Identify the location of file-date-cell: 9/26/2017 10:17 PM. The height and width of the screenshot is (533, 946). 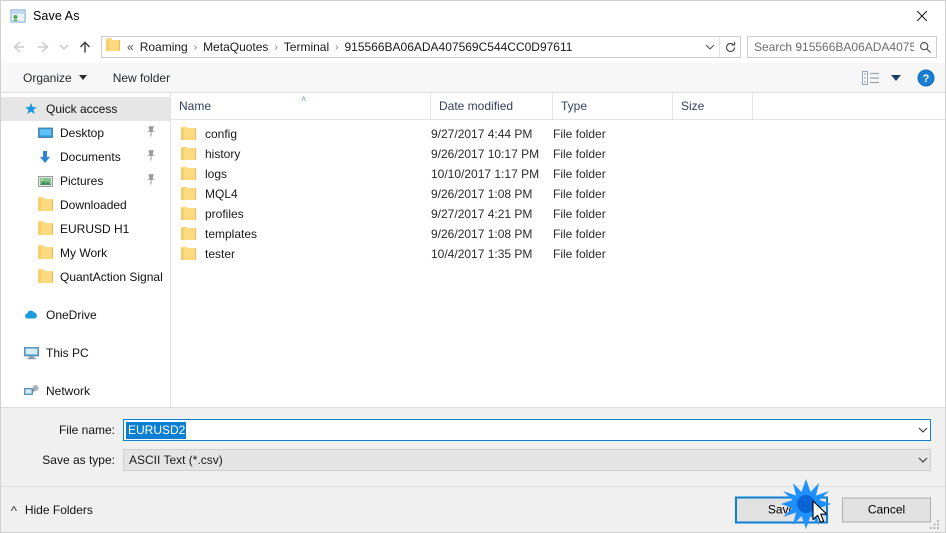
(485, 154).